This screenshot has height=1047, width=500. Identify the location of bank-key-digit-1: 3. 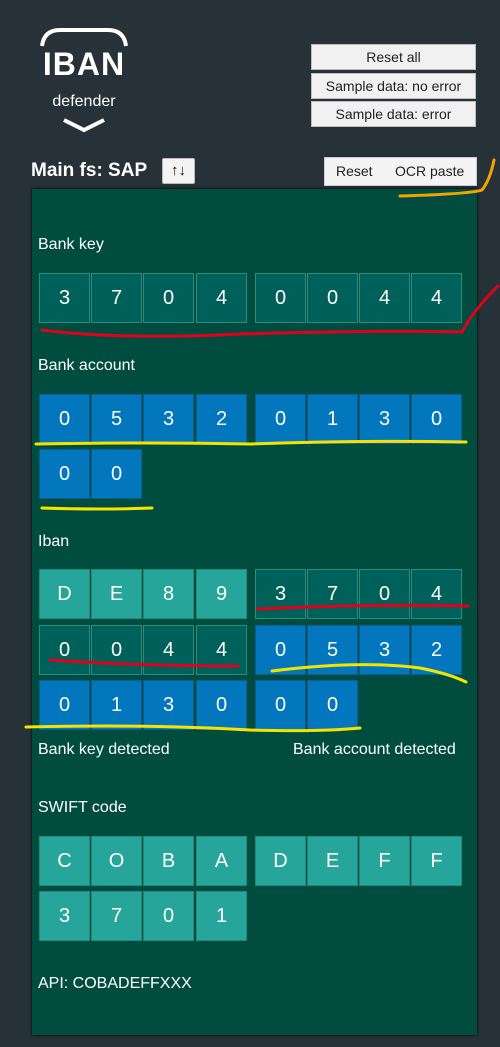
(64, 298).